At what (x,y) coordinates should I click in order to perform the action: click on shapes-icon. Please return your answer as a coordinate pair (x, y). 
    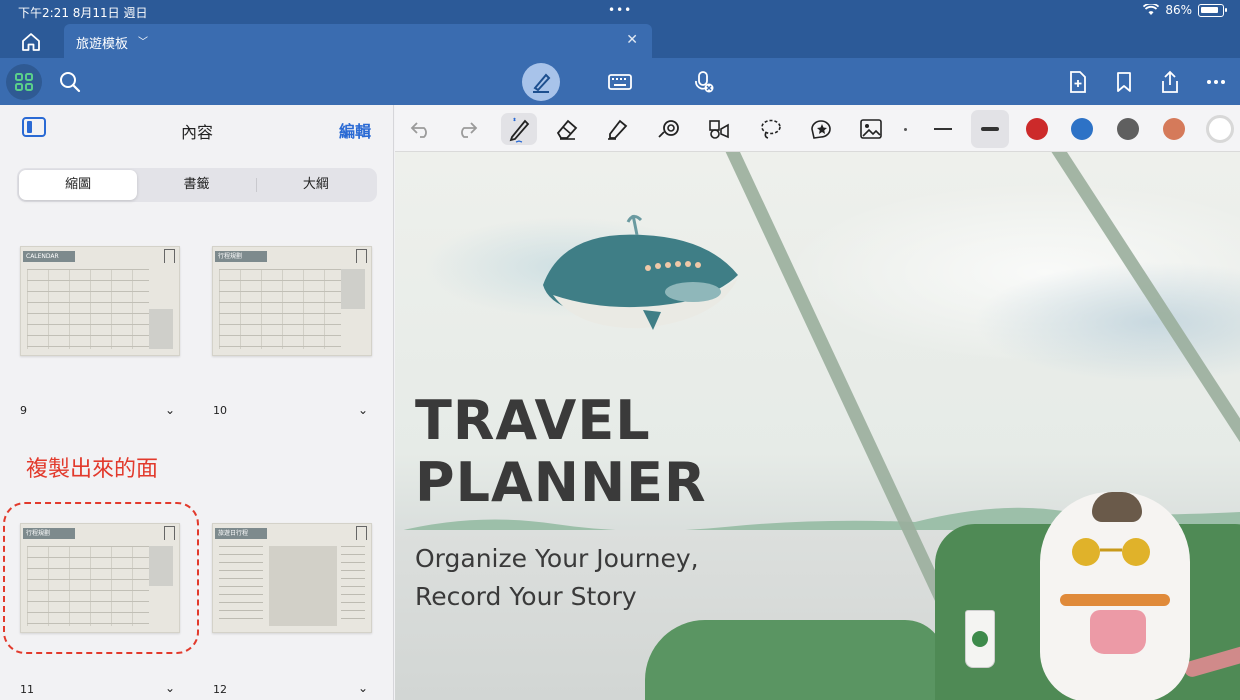
    Looking at the image, I should click on (719, 129).